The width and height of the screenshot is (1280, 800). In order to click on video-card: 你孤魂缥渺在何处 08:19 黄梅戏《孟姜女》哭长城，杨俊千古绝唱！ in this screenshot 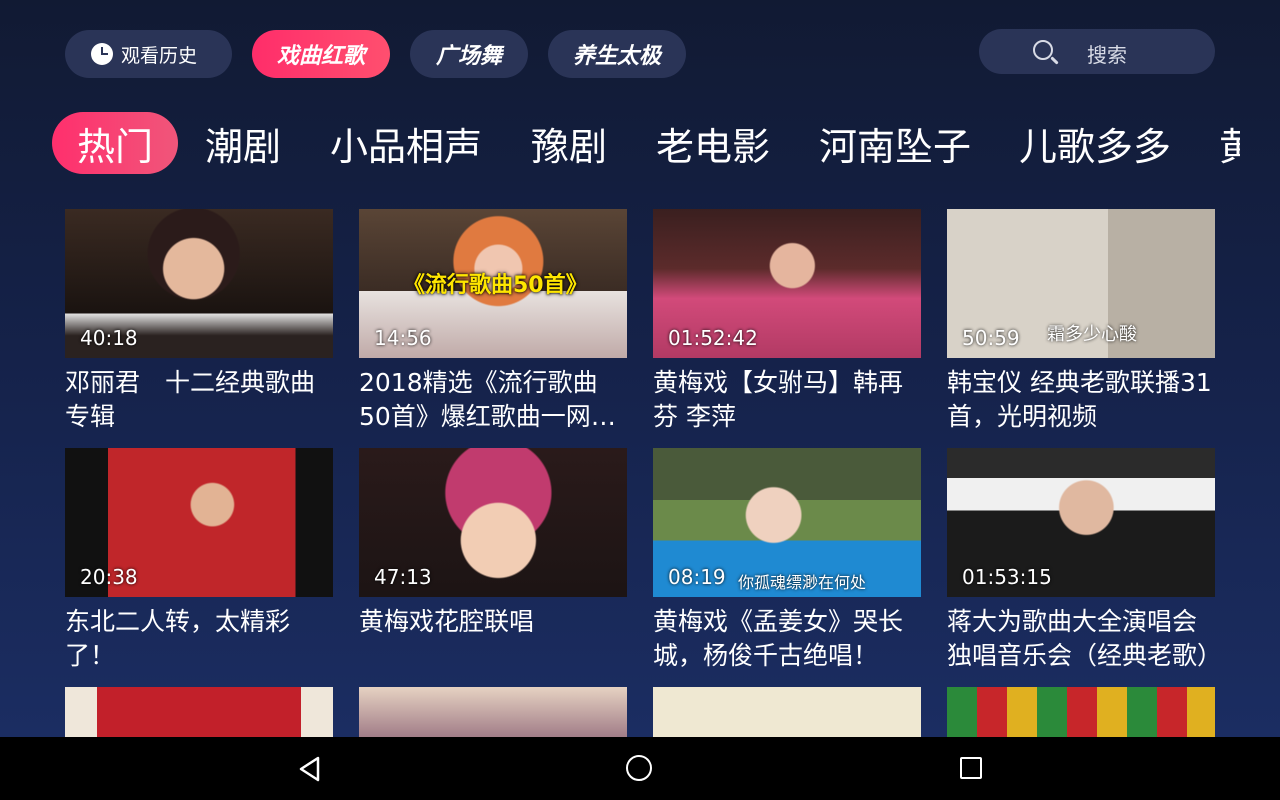, I will do `click(787, 560)`.